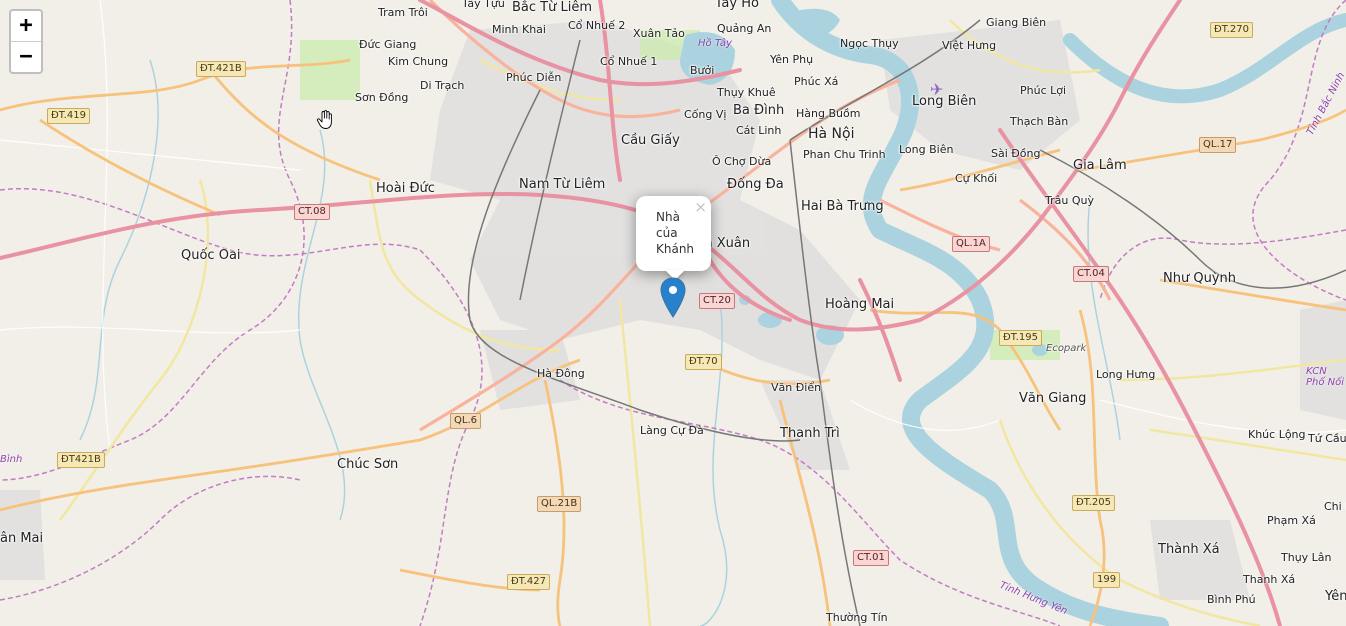 The height and width of the screenshot is (626, 1346). What do you see at coordinates (405, 188) in the screenshot?
I see `place-hoai-duc: Hoài Đức` at bounding box center [405, 188].